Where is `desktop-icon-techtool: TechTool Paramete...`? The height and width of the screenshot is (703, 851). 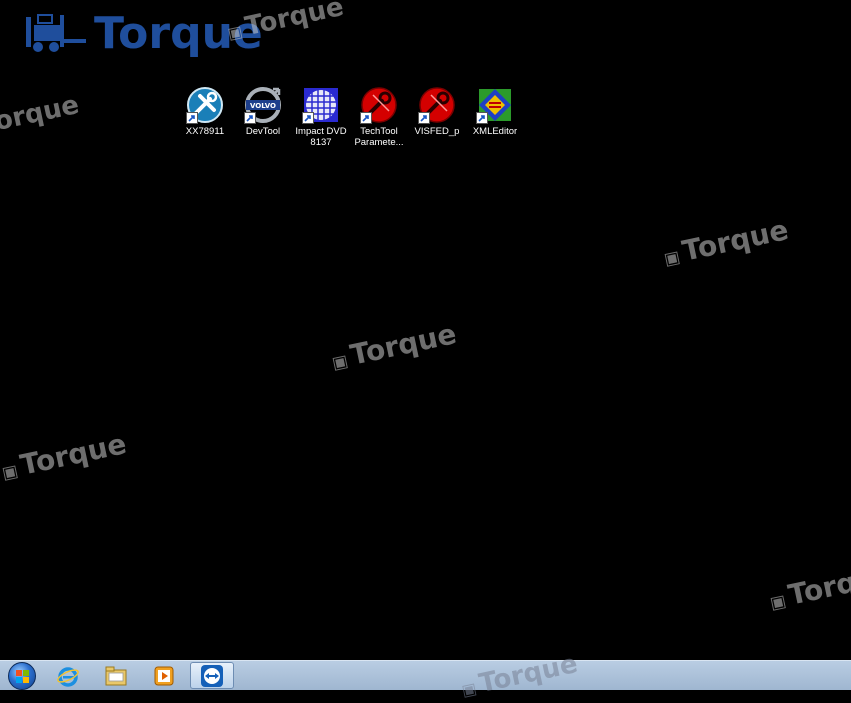 desktop-icon-techtool: TechTool Paramete... is located at coordinates (379, 117).